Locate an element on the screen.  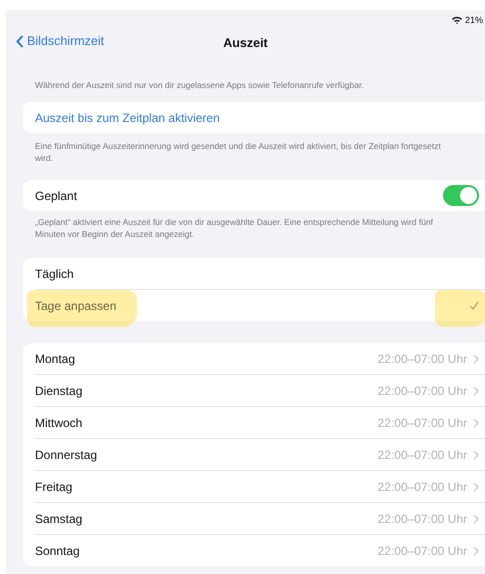
wifi-icon is located at coordinates (457, 20).